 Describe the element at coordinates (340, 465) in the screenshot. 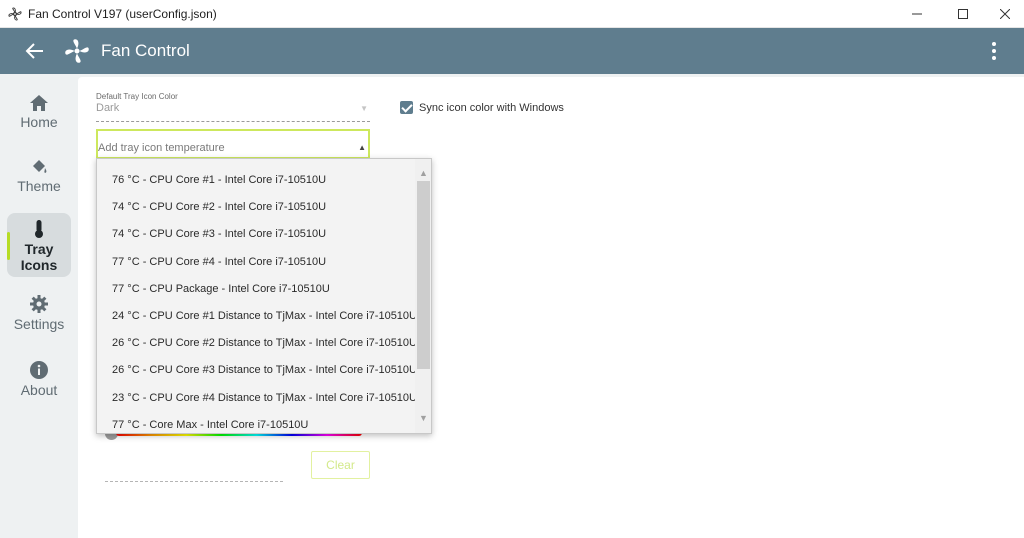

I see `clear-button: Clear` at that location.